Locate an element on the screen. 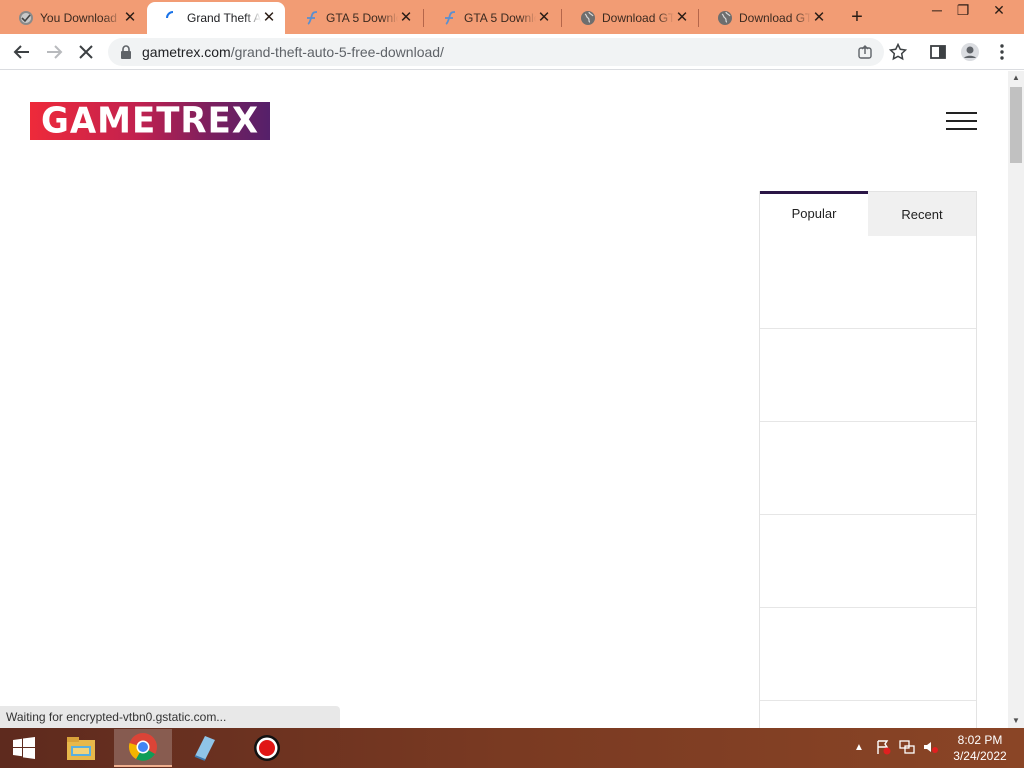 This screenshot has height=768, width=1024. stop-loading-button is located at coordinates (86, 52).